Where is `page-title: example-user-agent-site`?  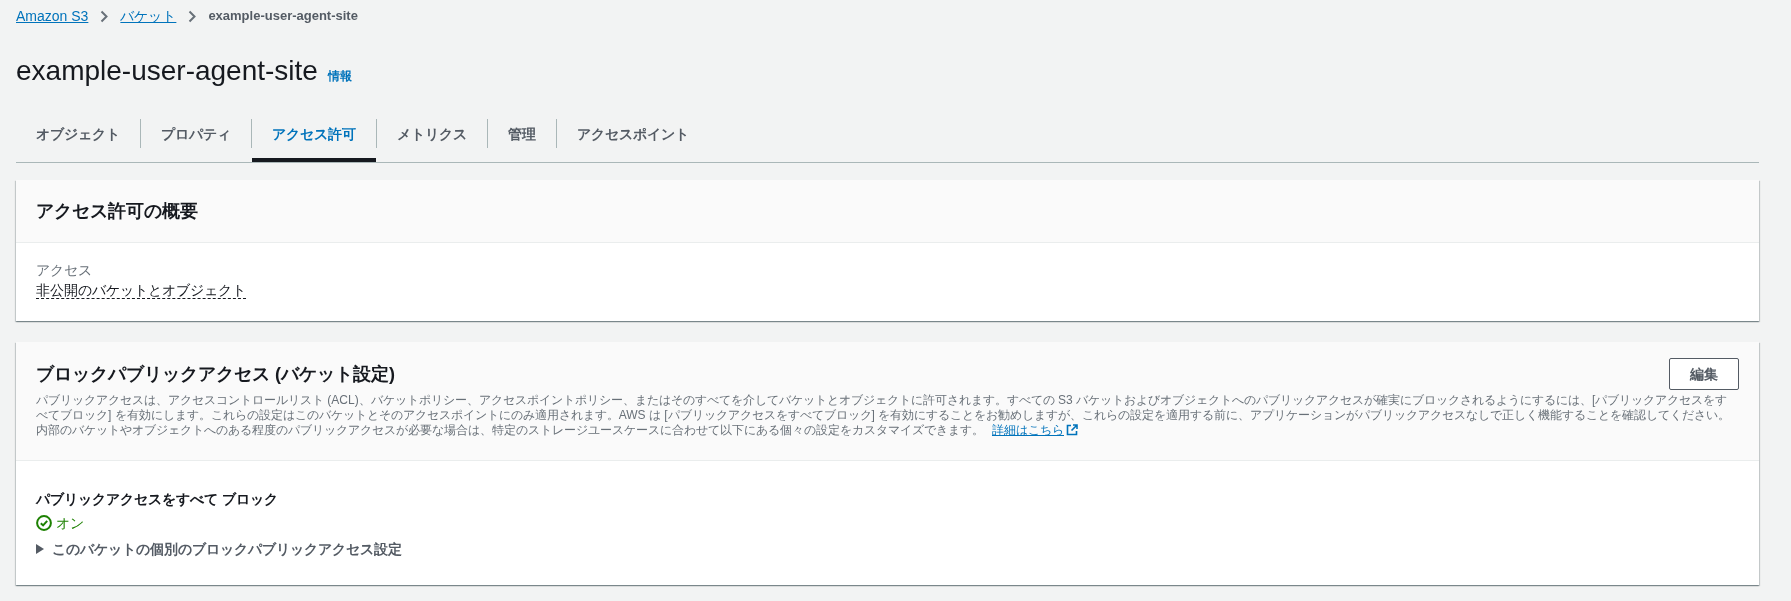
page-title: example-user-agent-site is located at coordinates (167, 71).